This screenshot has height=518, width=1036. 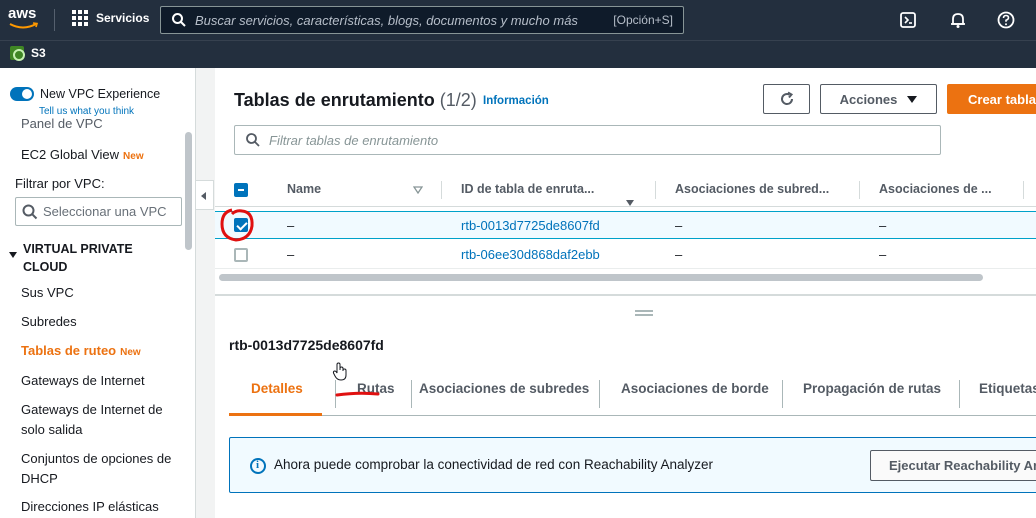 I want to click on search-shortcut: [Opción+S], so click(x=643, y=20).